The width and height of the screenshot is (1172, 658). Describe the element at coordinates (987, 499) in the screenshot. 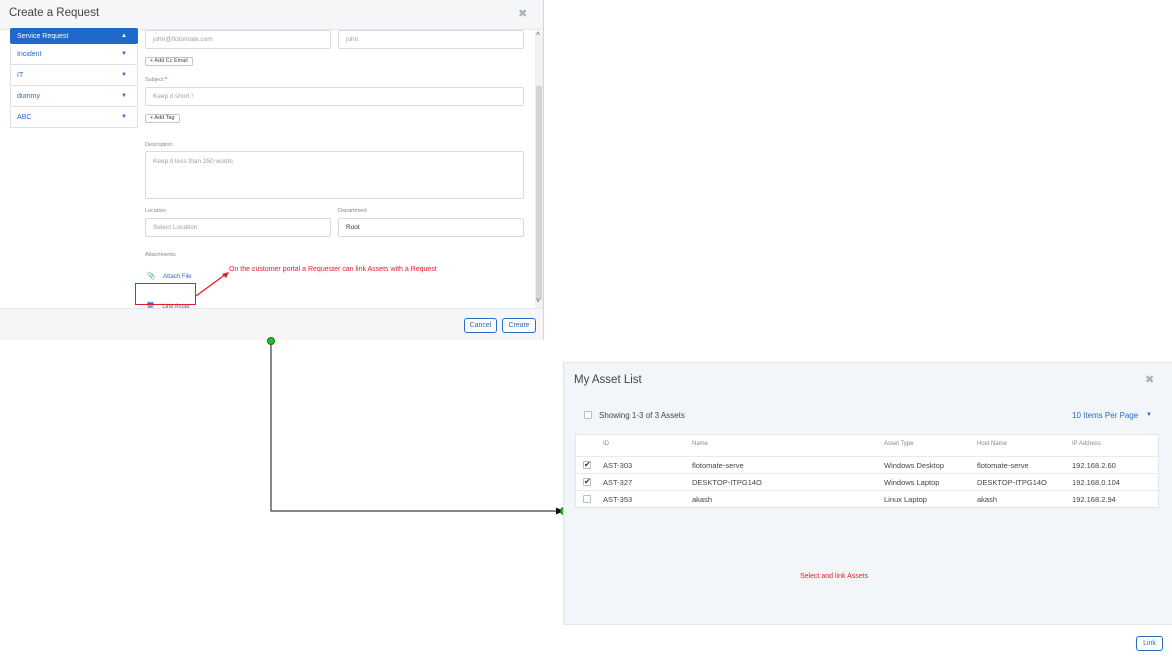

I see `asset-host: akash` at that location.